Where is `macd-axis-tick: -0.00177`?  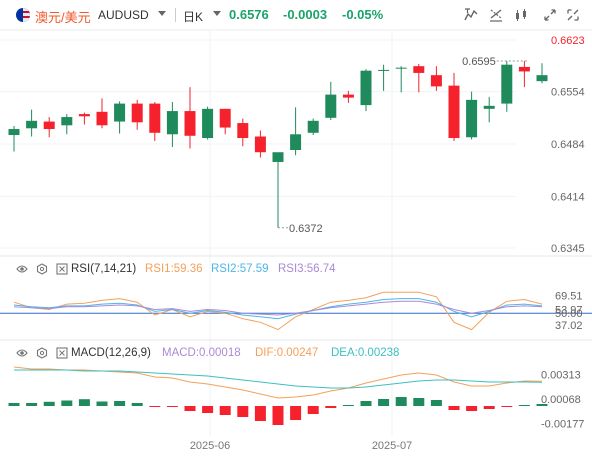 macd-axis-tick: -0.00177 is located at coordinates (562, 425).